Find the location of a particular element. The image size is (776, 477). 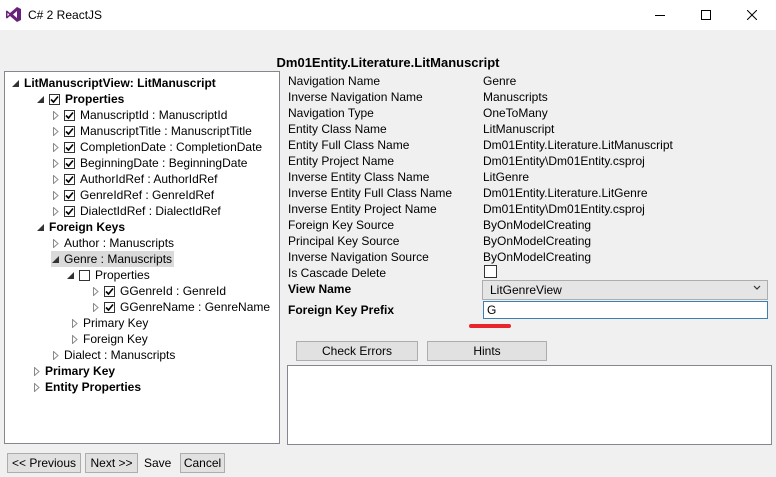

close-icon is located at coordinates (752, 15).